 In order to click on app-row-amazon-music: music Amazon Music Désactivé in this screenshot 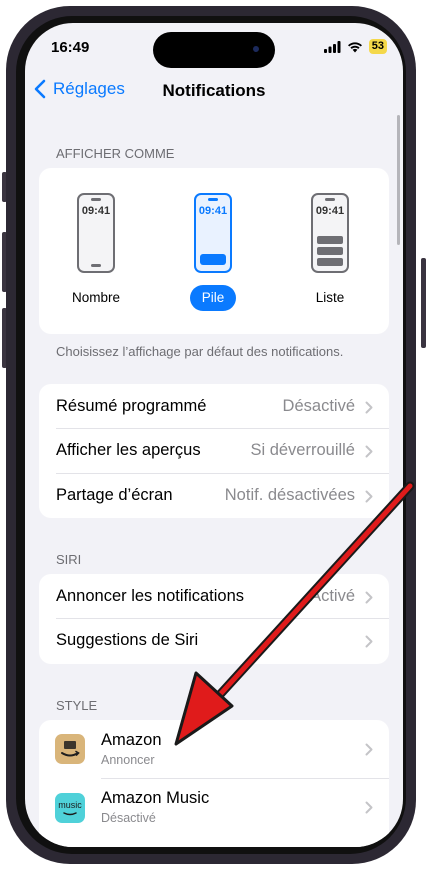, I will do `click(214, 808)`.